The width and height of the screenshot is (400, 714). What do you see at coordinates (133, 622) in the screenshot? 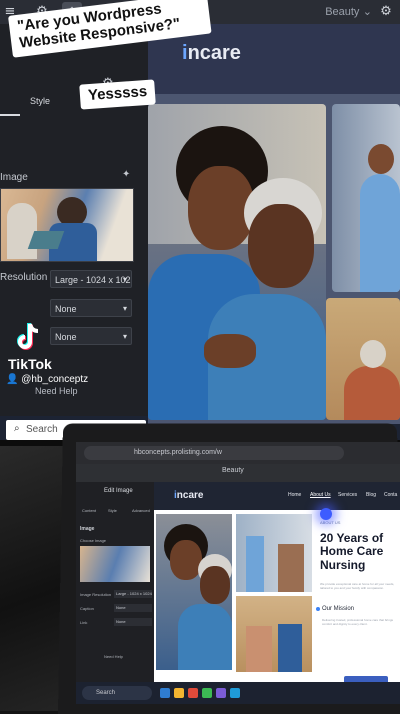
I see `link-select: None` at bounding box center [133, 622].